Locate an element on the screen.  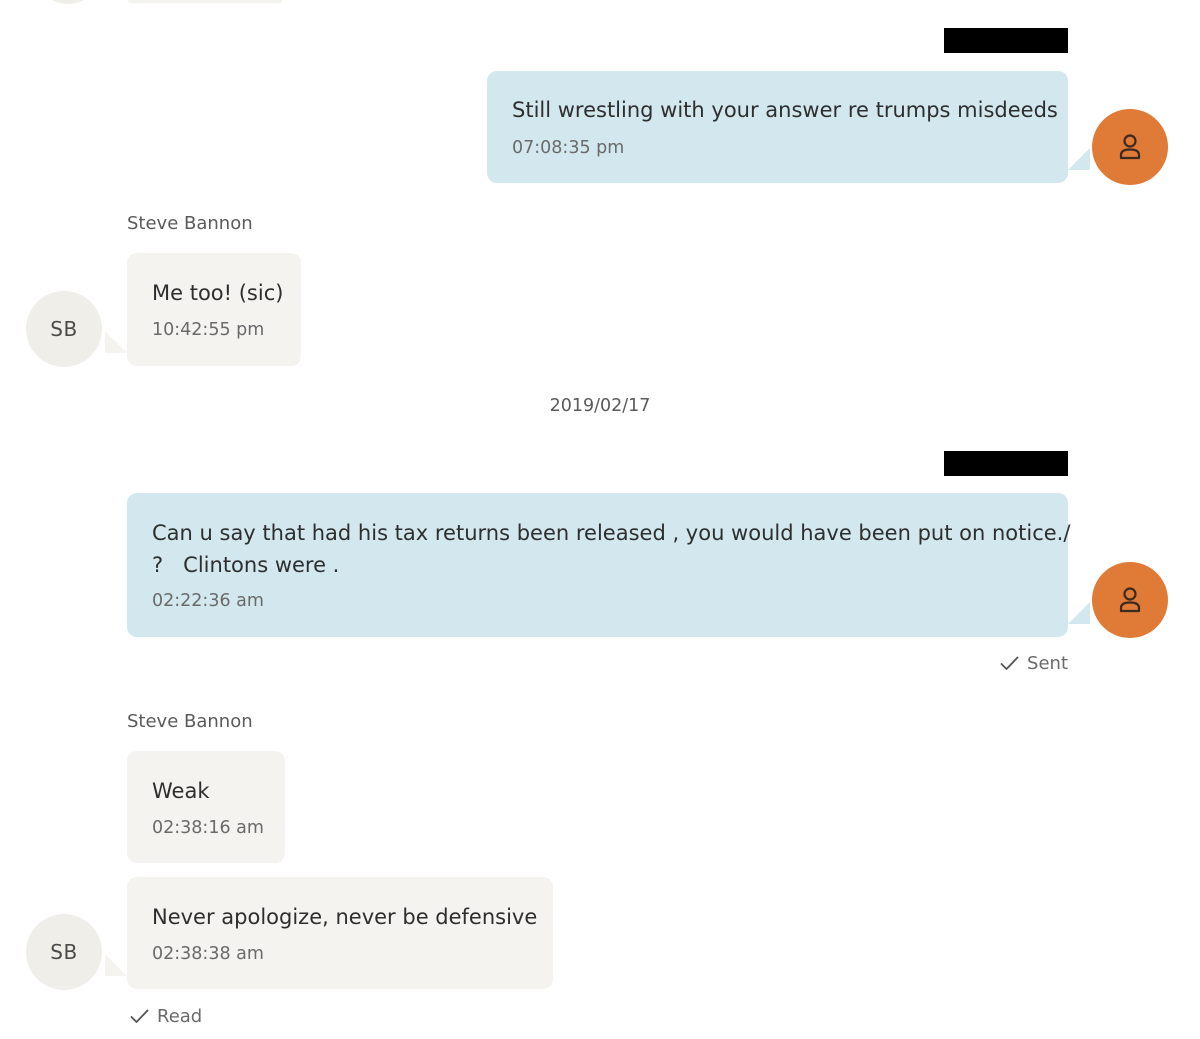
message-status: Sent is located at coordinates (1034, 663).